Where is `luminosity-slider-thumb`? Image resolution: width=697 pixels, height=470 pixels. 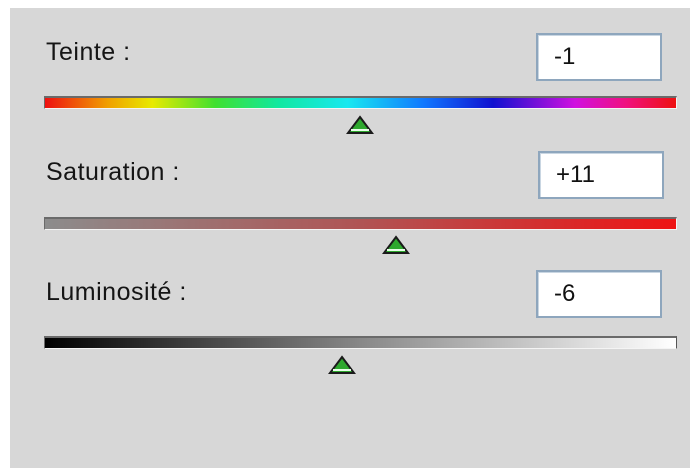 luminosity-slider-thumb is located at coordinates (342, 365).